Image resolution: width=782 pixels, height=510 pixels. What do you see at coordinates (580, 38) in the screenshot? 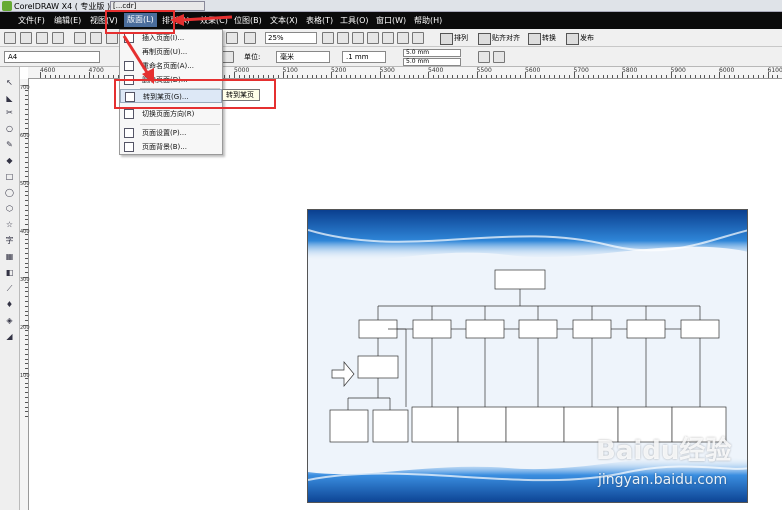
I see `publish-button: 发布` at bounding box center [580, 38].